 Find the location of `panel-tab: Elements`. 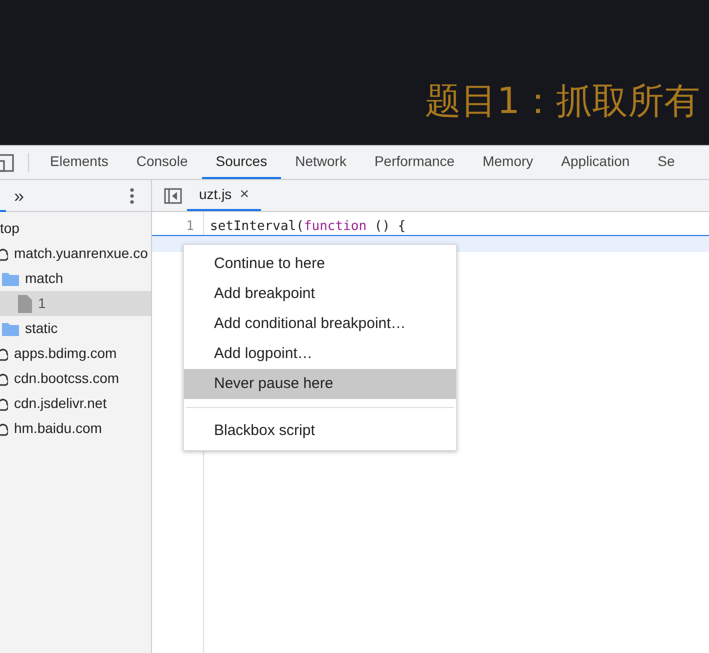

panel-tab: Elements is located at coordinates (79, 162).